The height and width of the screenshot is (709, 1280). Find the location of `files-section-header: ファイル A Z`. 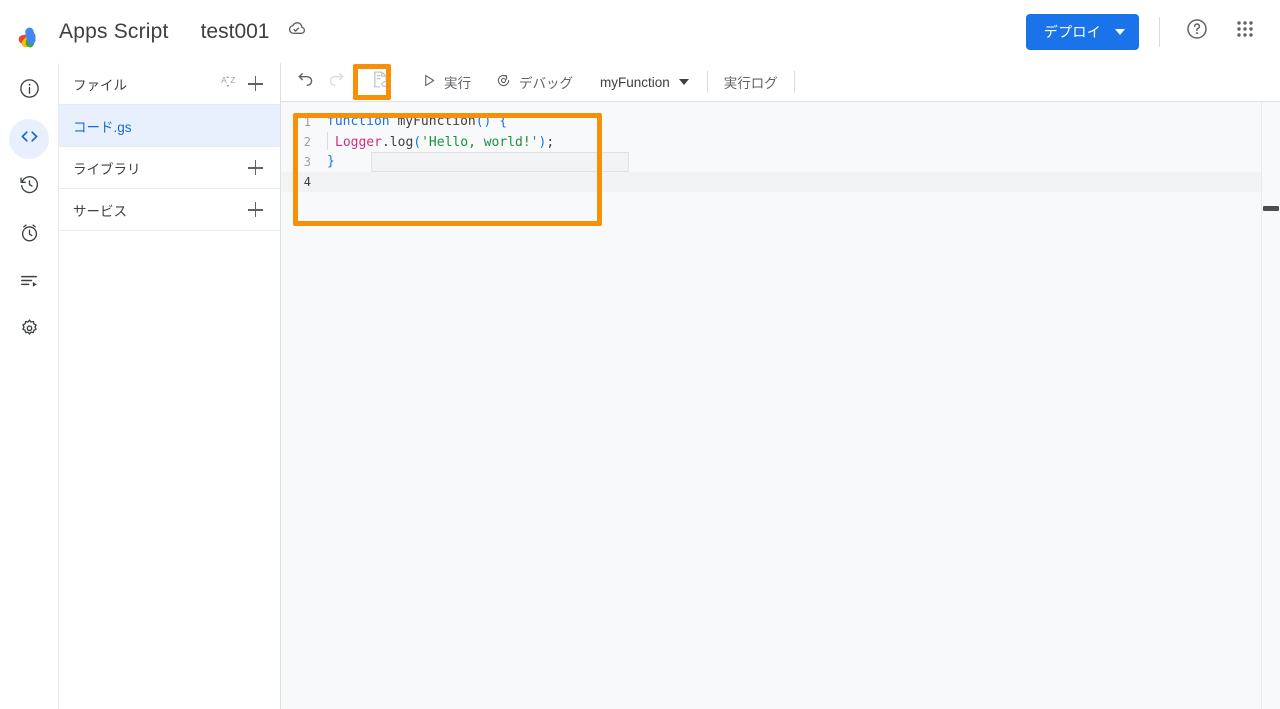

files-section-header: ファイル A Z is located at coordinates (169, 84).